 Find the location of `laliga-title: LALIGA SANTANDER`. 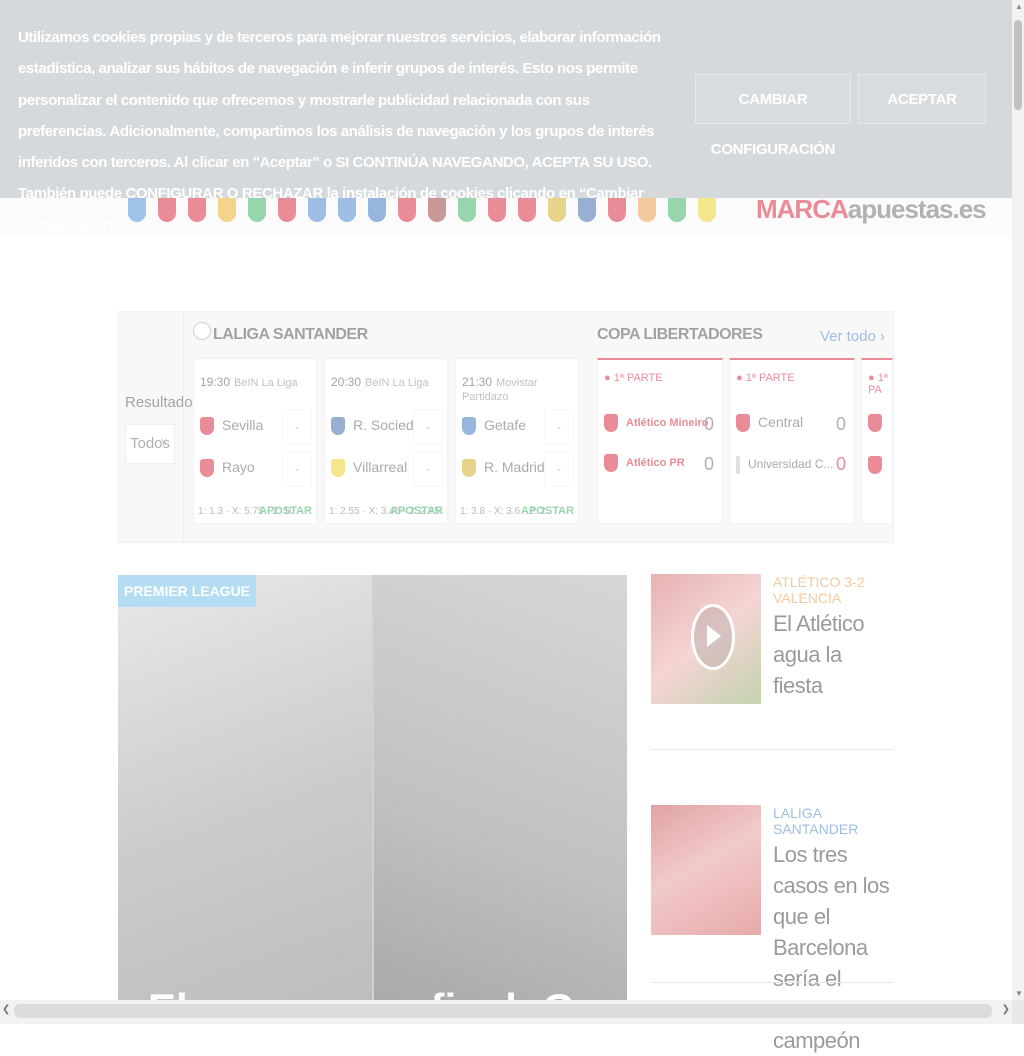

laliga-title: LALIGA SANTANDER is located at coordinates (290, 334).